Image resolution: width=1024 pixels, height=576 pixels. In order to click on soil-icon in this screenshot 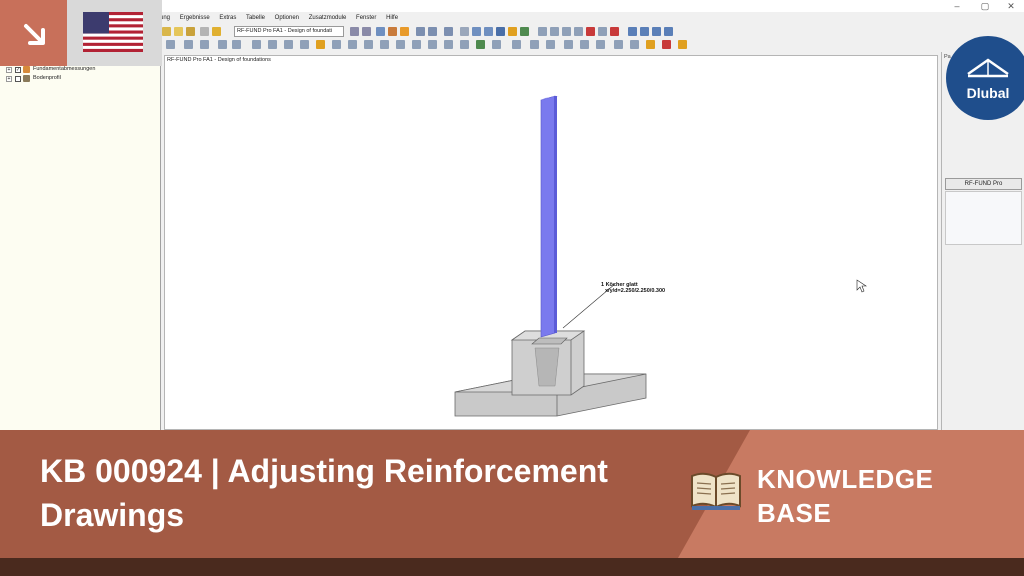, I will do `click(26, 78)`.